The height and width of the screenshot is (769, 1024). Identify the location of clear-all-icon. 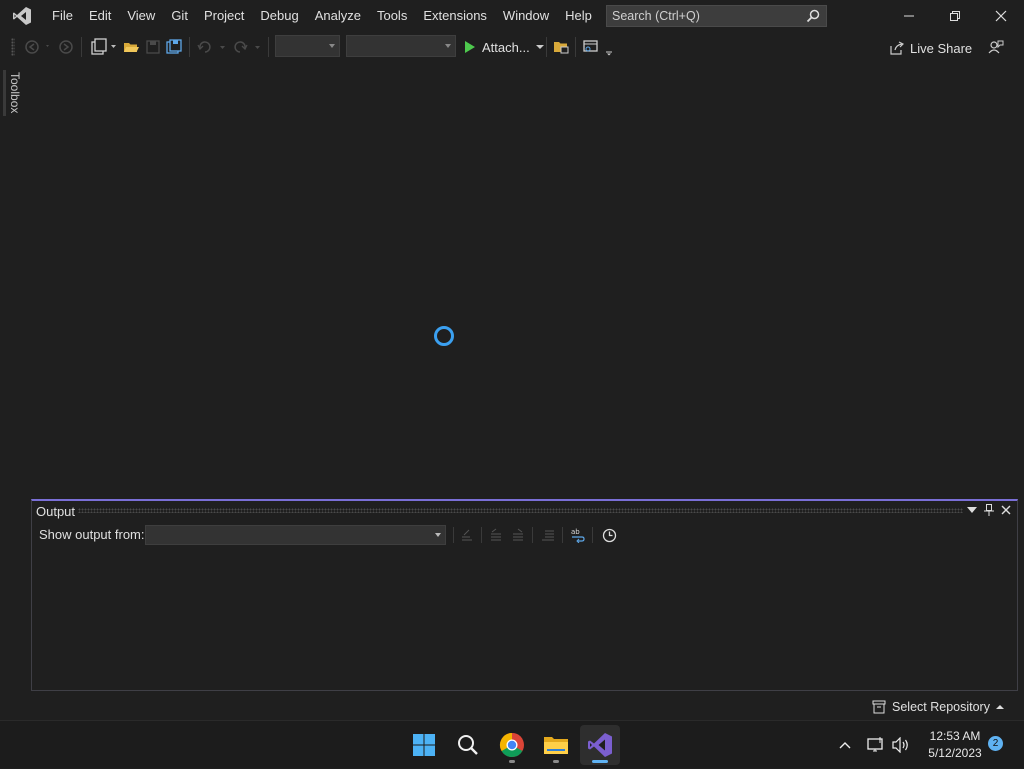
(548, 535).